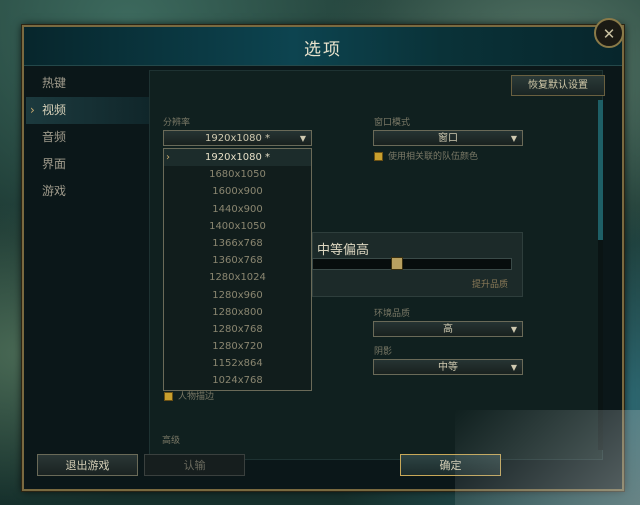  Describe the element at coordinates (237, 380) in the screenshot. I see `resolution-option: 1024x768` at that location.